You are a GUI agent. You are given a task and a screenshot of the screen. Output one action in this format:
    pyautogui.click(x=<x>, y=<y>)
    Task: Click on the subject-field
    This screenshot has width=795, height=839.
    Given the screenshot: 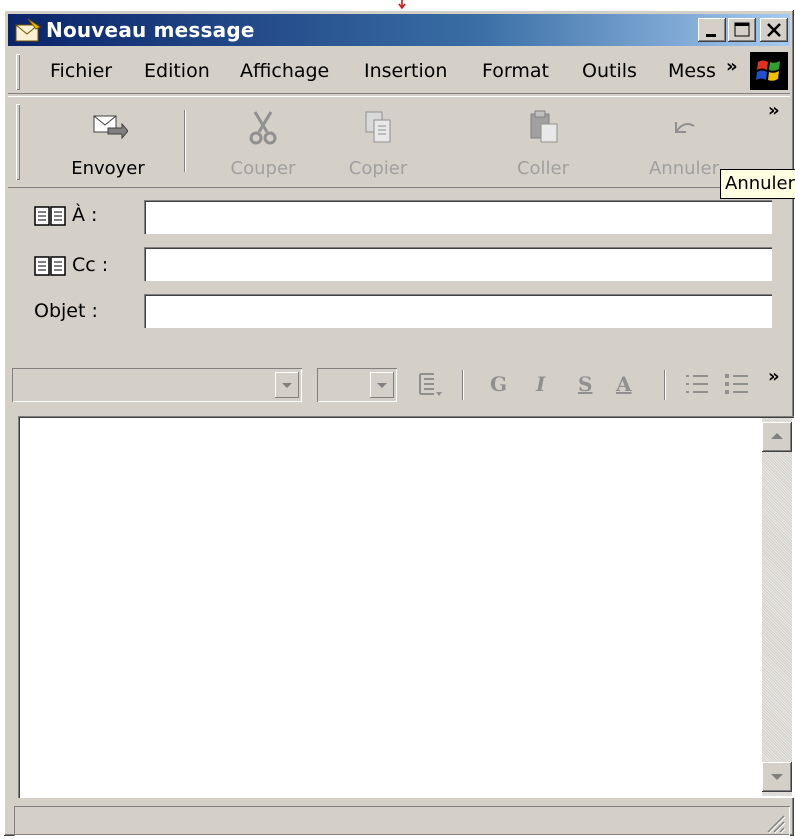 What is the action you would take?
    pyautogui.click(x=458, y=311)
    